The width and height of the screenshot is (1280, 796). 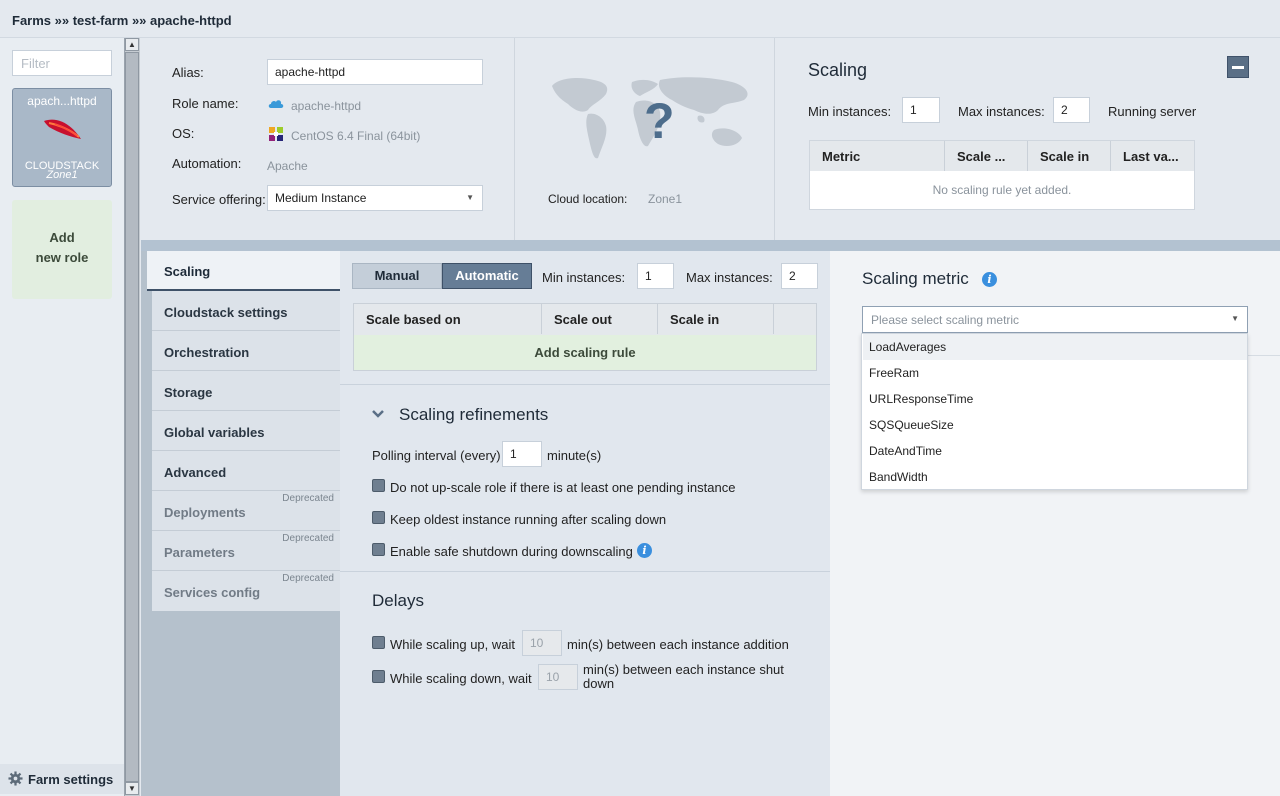 I want to click on nav-item-label: Deployments, so click(x=205, y=512).